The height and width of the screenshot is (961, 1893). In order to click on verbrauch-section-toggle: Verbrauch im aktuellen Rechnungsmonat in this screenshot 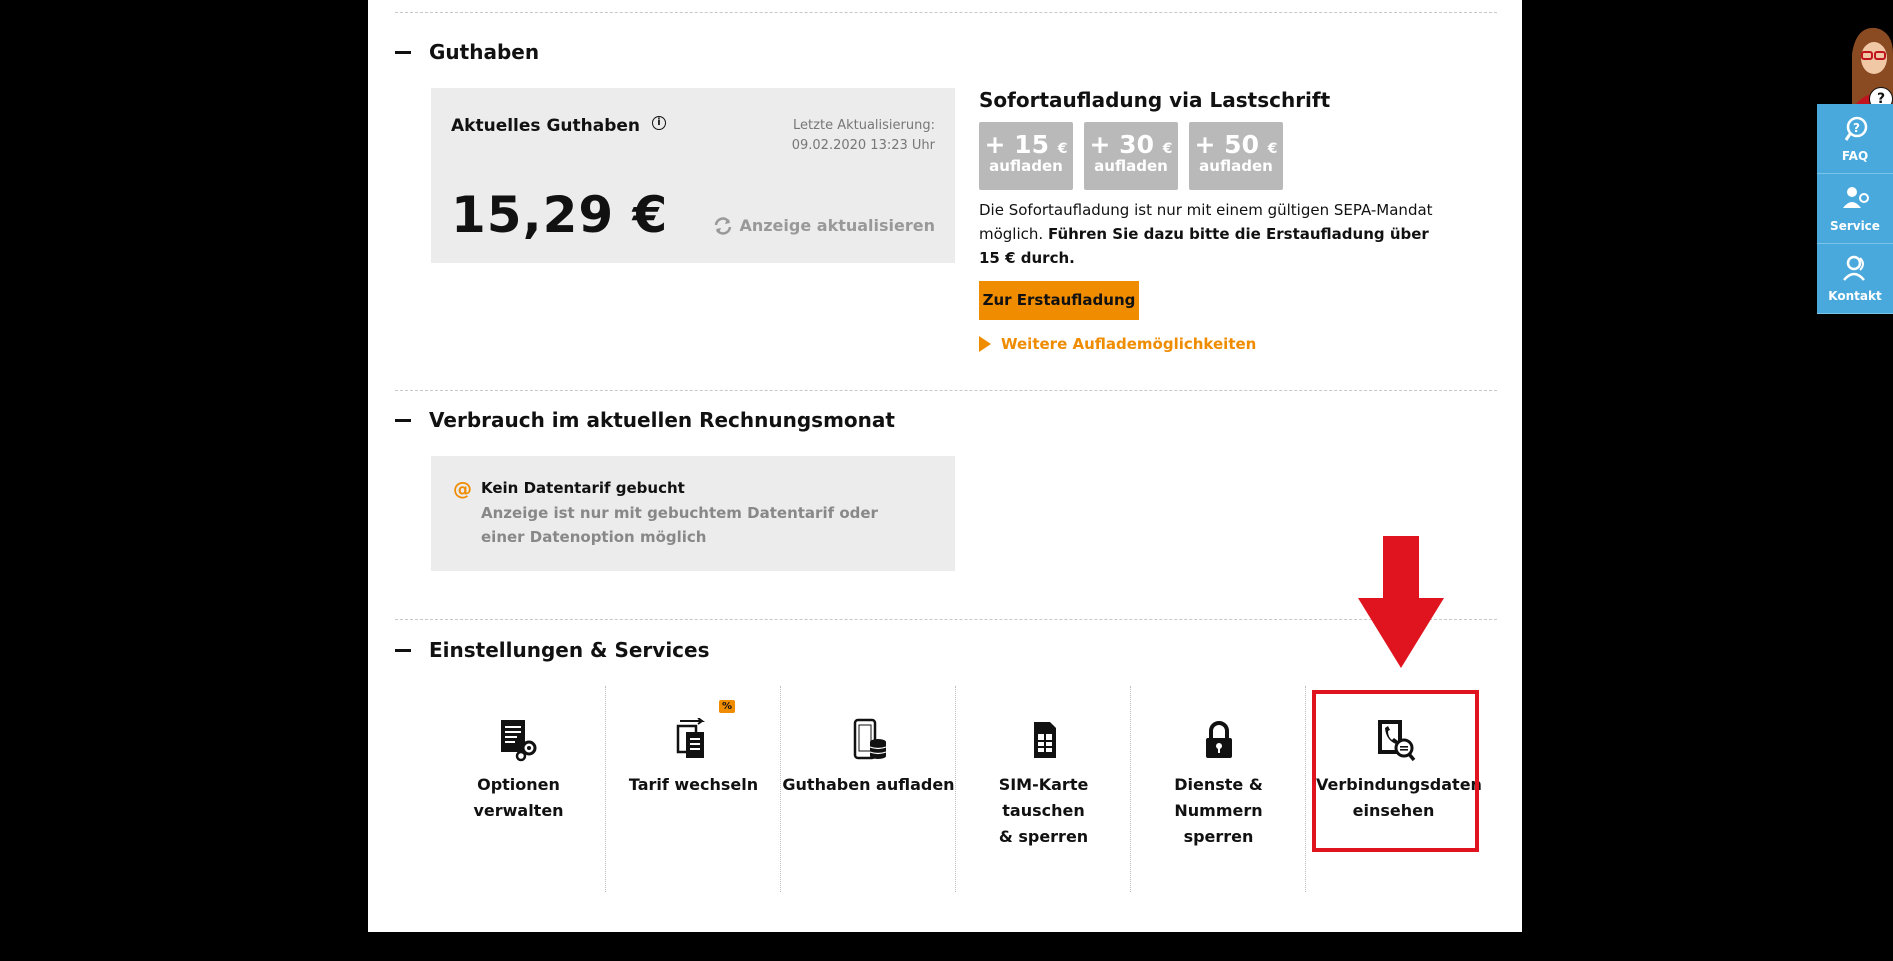, I will do `click(645, 420)`.